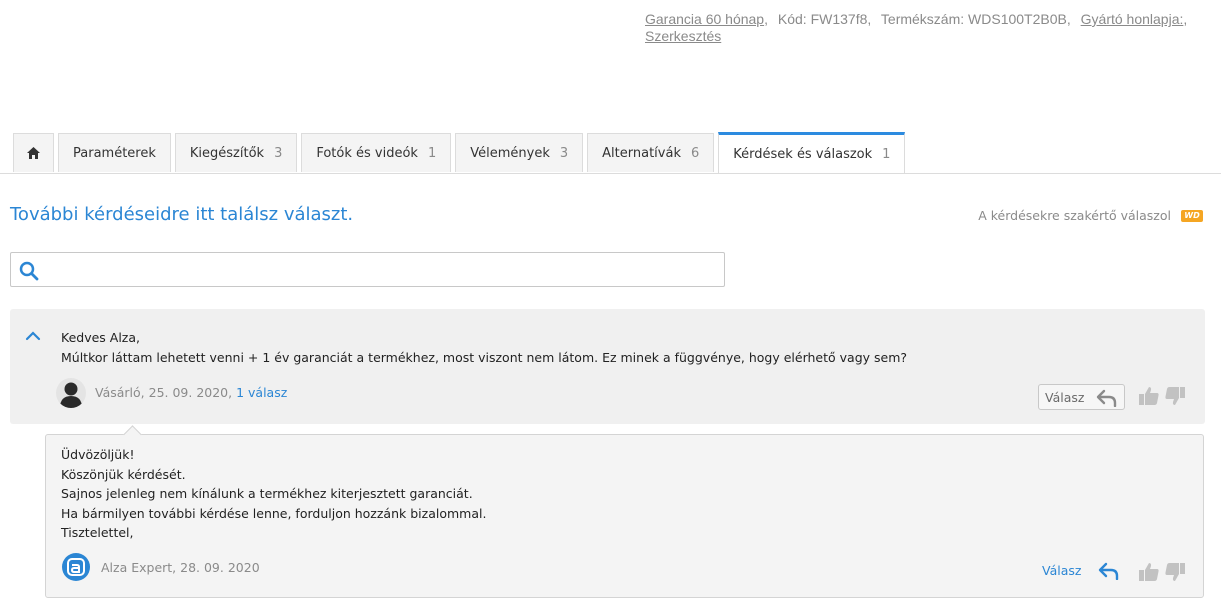  I want to click on product-code: Kód: FW137f8, so click(822, 19).